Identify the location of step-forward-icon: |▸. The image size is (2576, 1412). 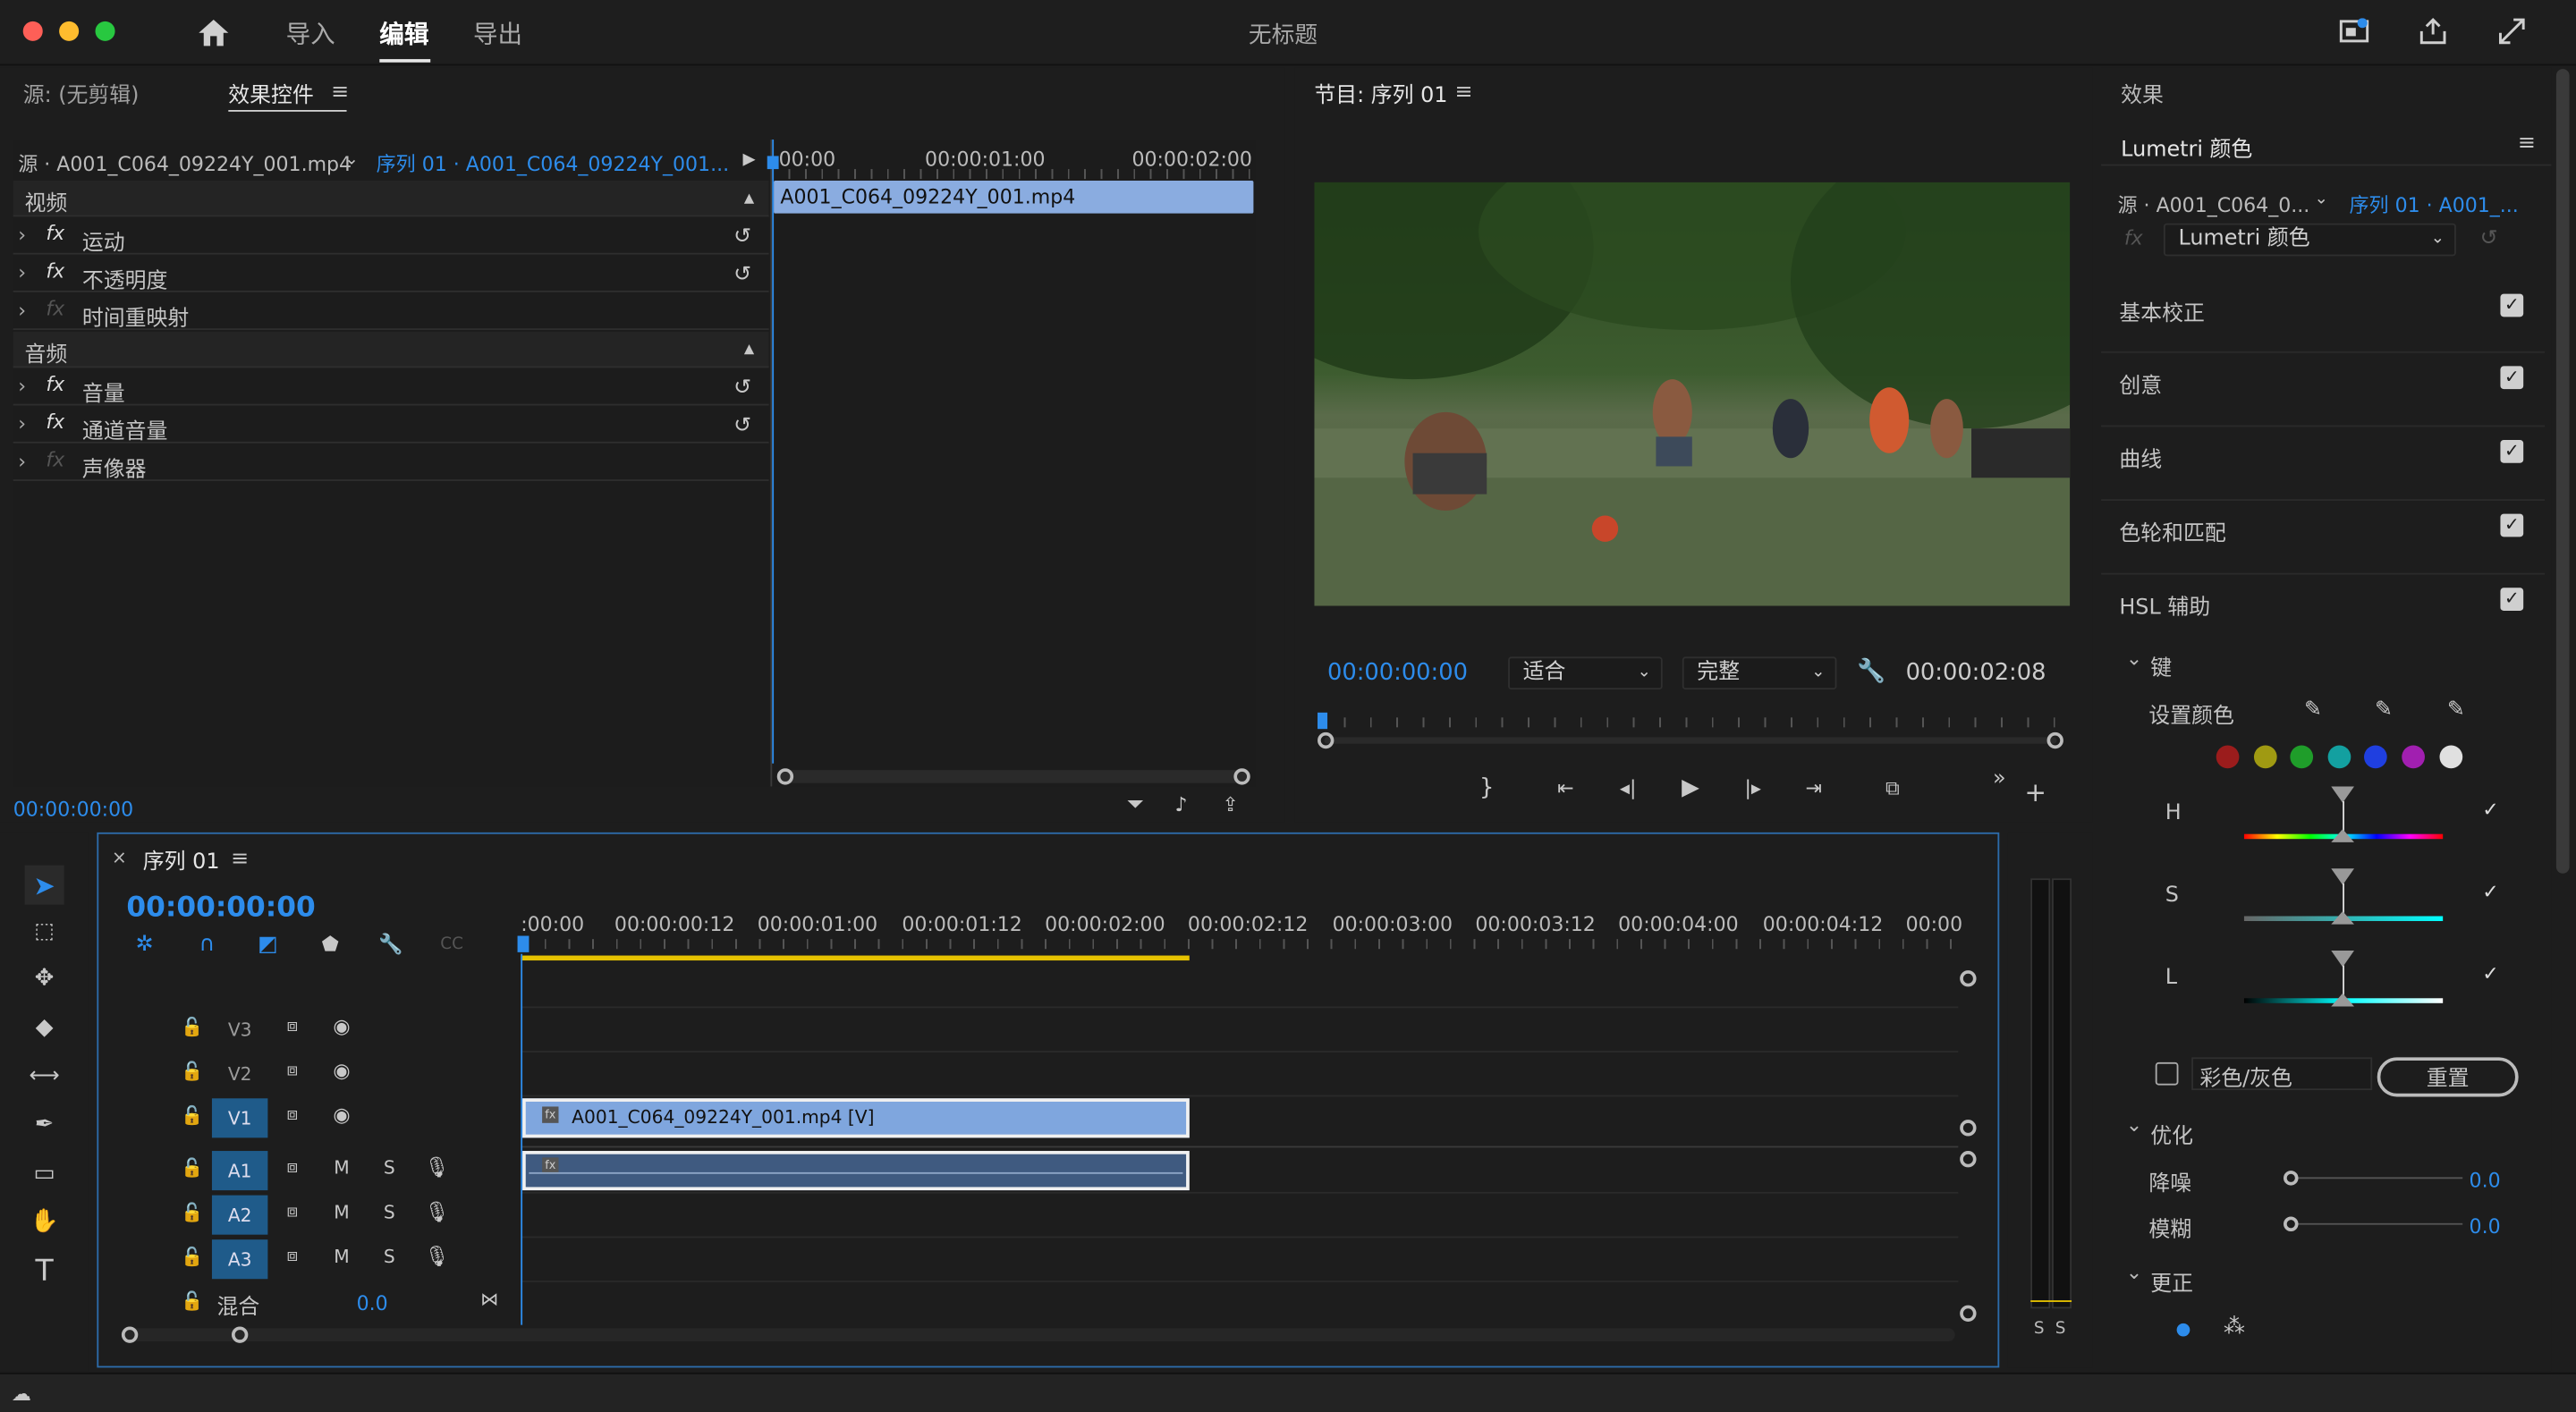
(1752, 788).